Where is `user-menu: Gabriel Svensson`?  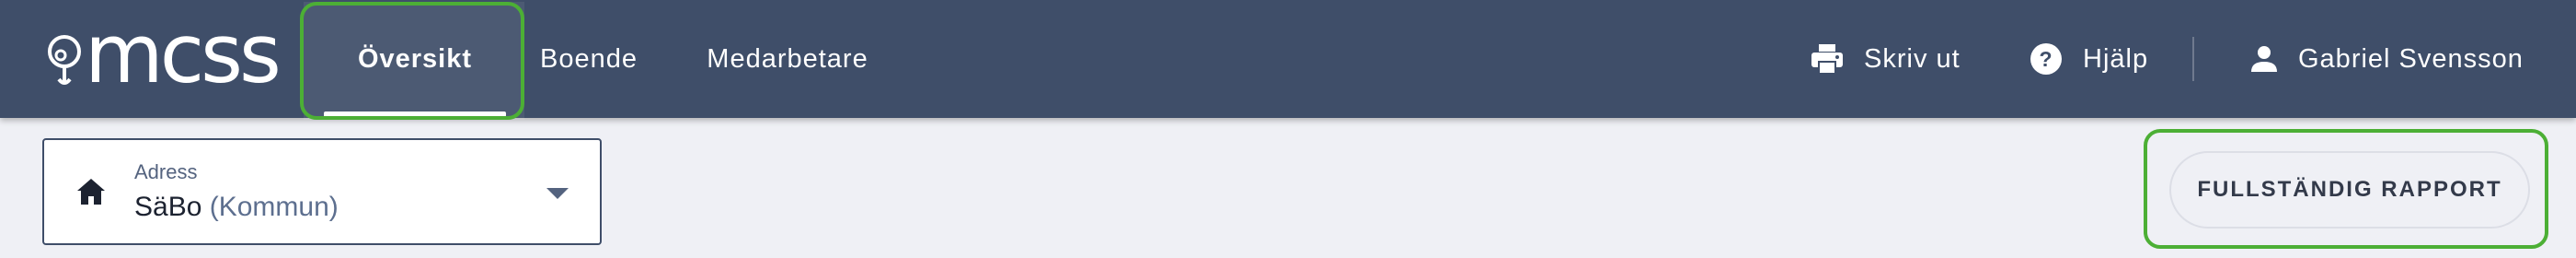
user-menu: Gabriel Svensson is located at coordinates (2387, 59).